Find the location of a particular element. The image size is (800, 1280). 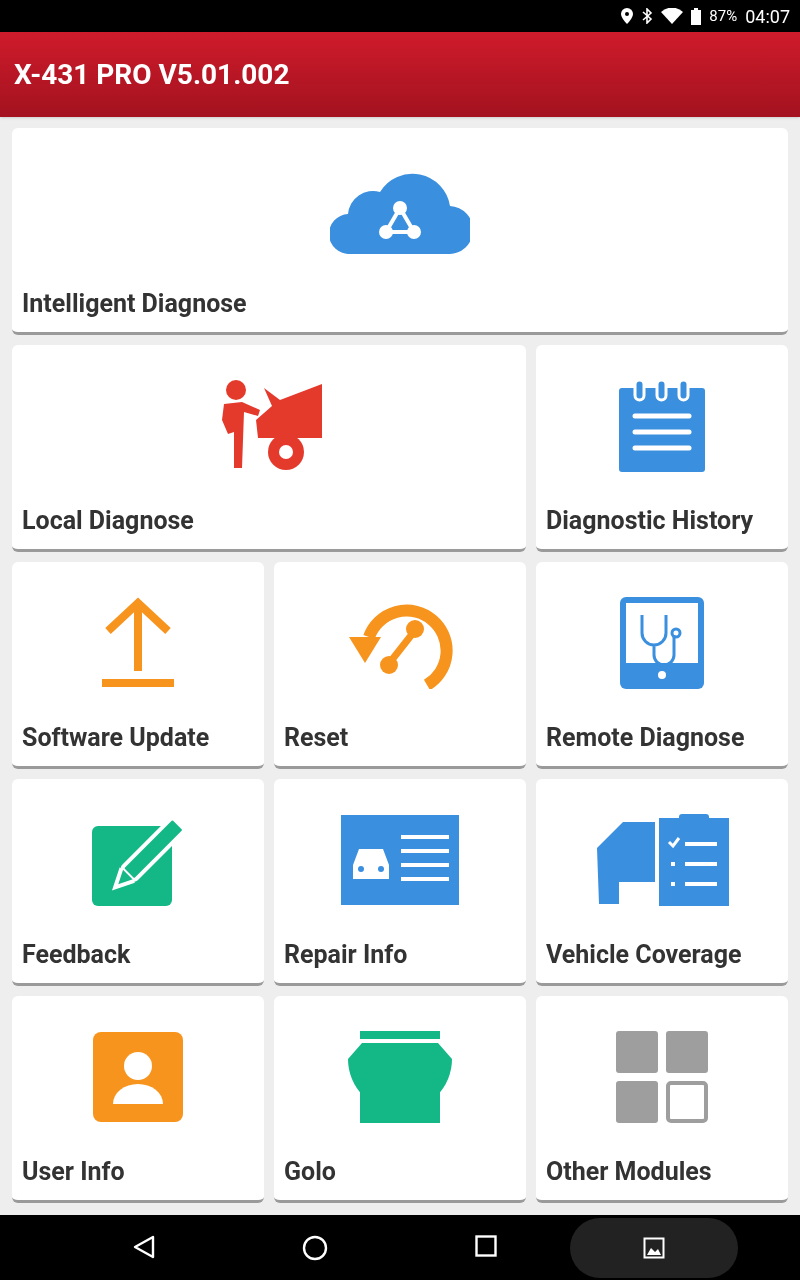

menu-tile: Vehicle Coverage is located at coordinates (662, 882).